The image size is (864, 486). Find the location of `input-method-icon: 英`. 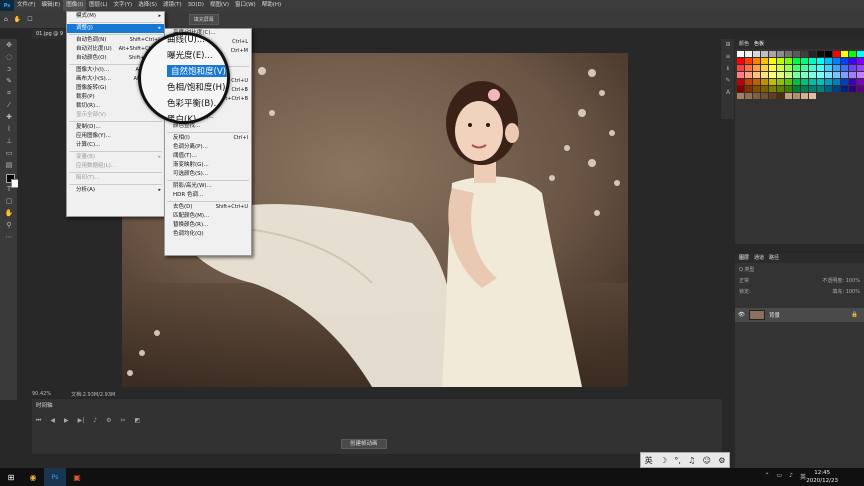

input-method-icon: 英 is located at coordinates (803, 476).